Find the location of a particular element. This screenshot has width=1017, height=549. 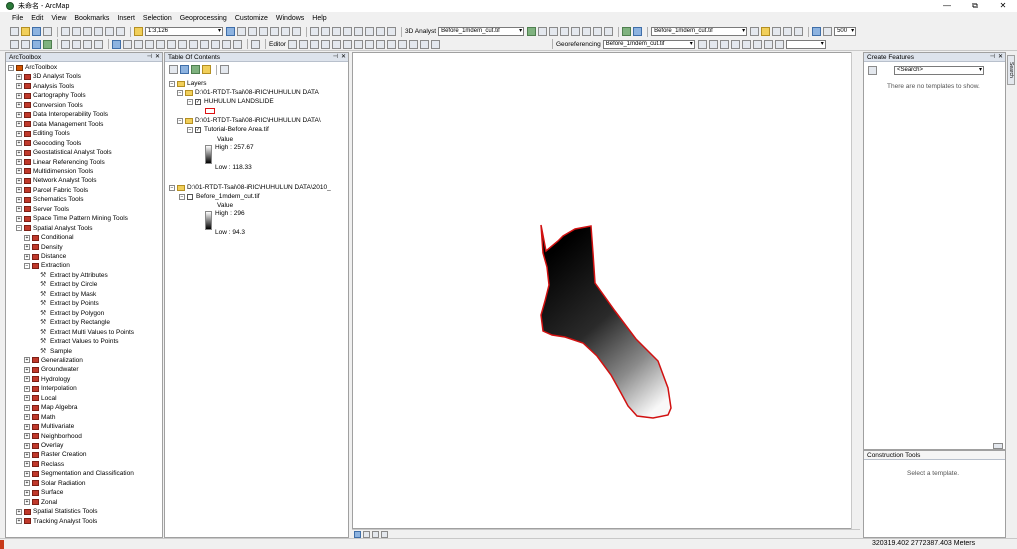

list-by-visibility-icon is located at coordinates (195, 69).